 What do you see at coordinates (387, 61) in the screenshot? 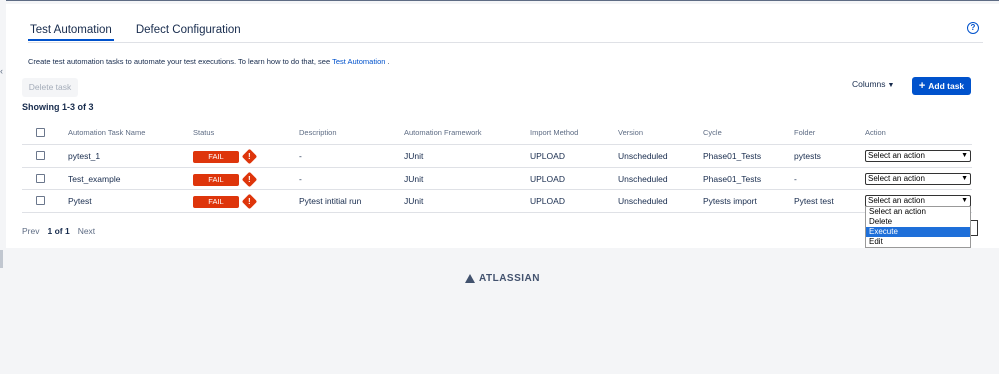
I see `info-text-suffix: .` at bounding box center [387, 61].